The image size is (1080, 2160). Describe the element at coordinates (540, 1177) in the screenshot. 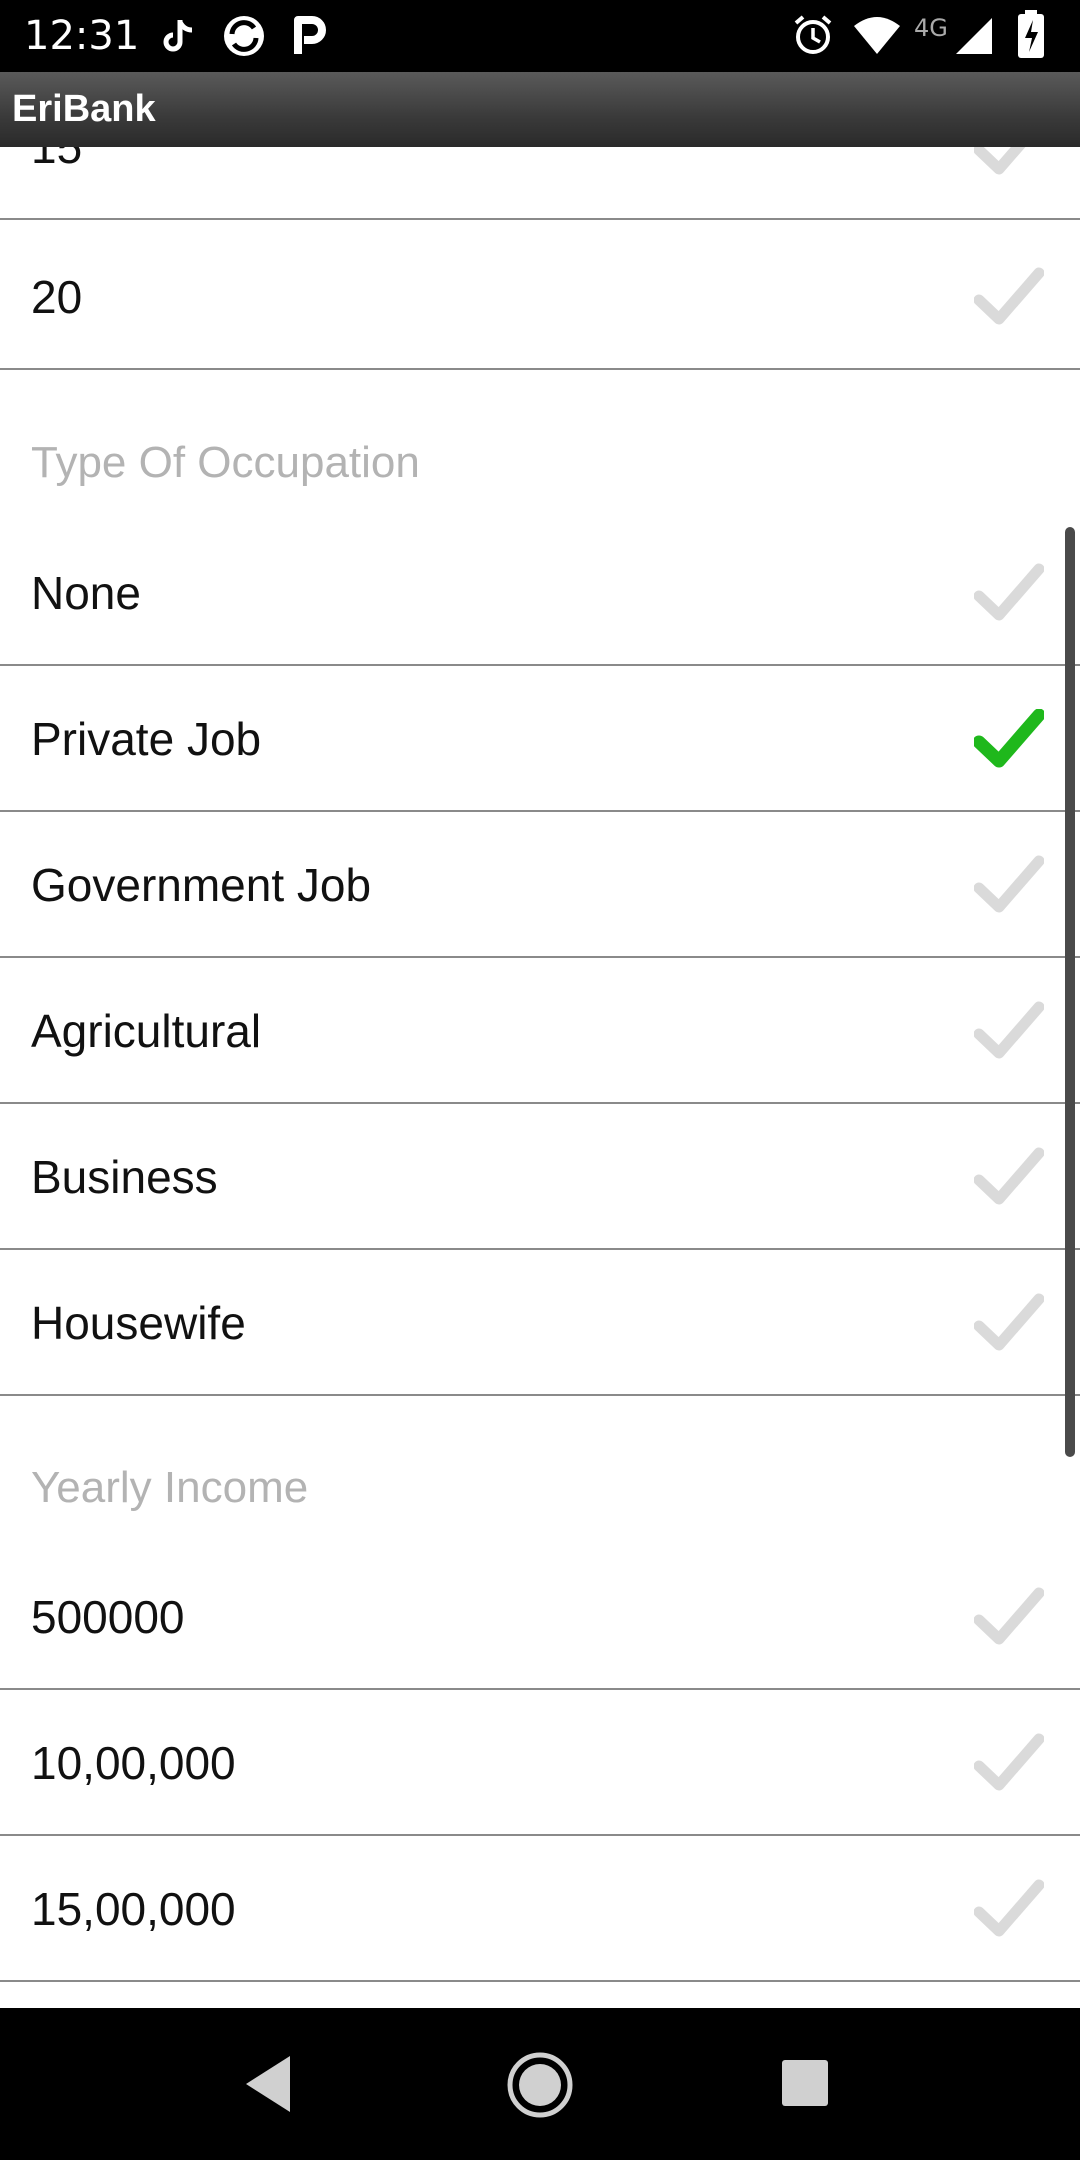

I see `occupation-option-business: Business` at that location.